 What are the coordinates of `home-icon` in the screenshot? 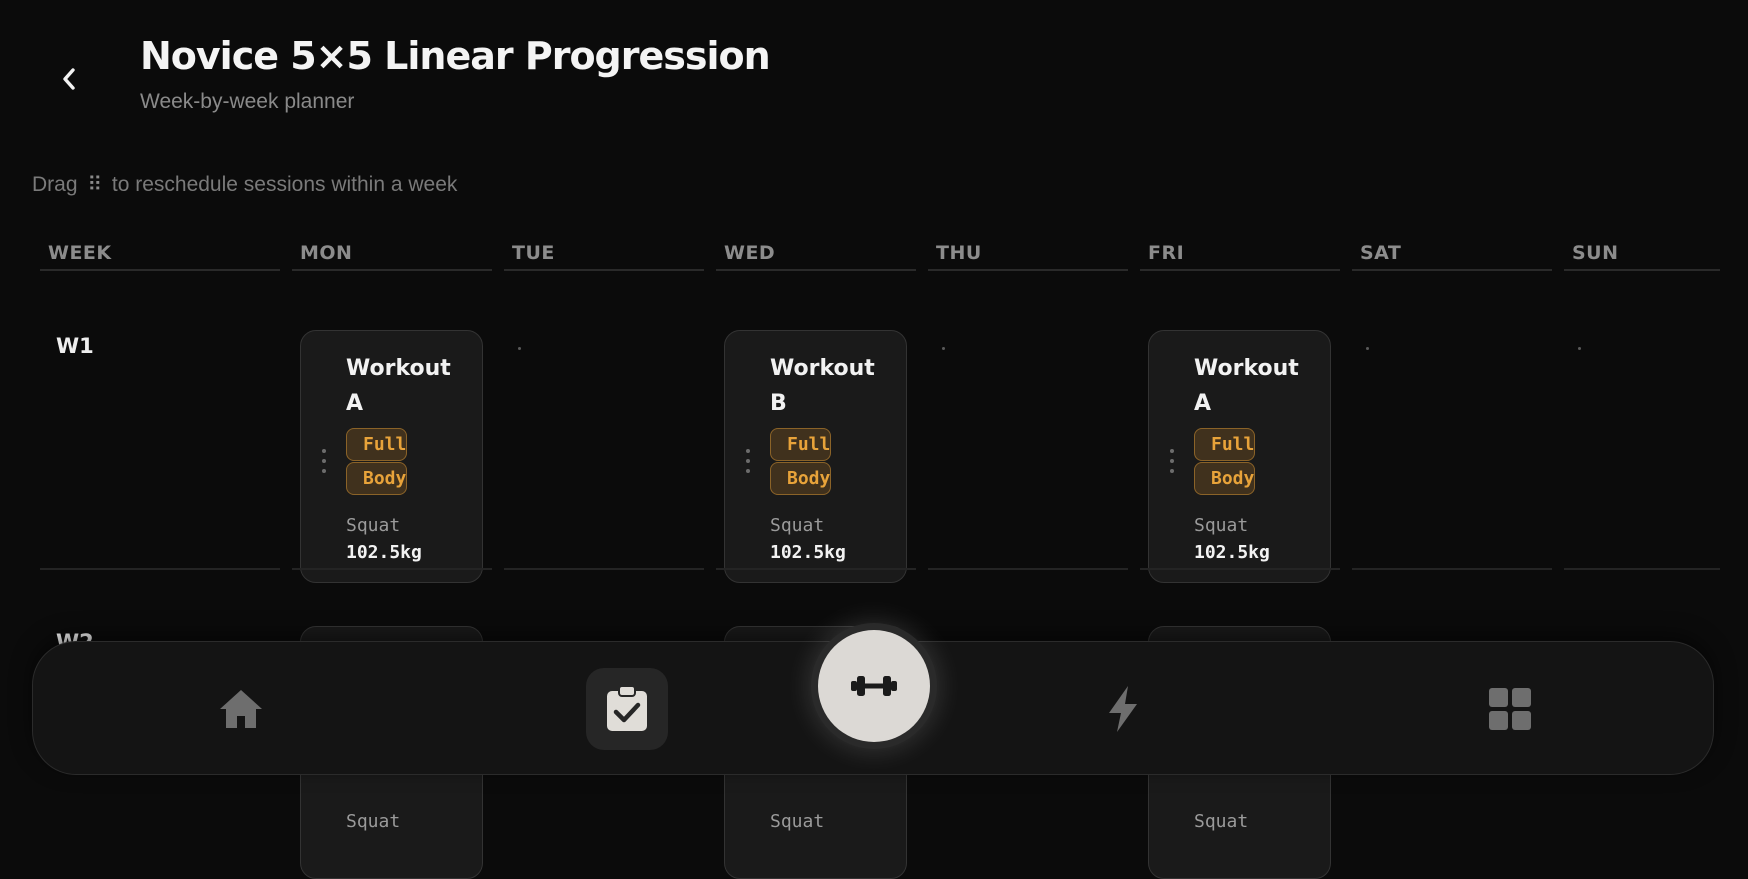 It's located at (241, 709).